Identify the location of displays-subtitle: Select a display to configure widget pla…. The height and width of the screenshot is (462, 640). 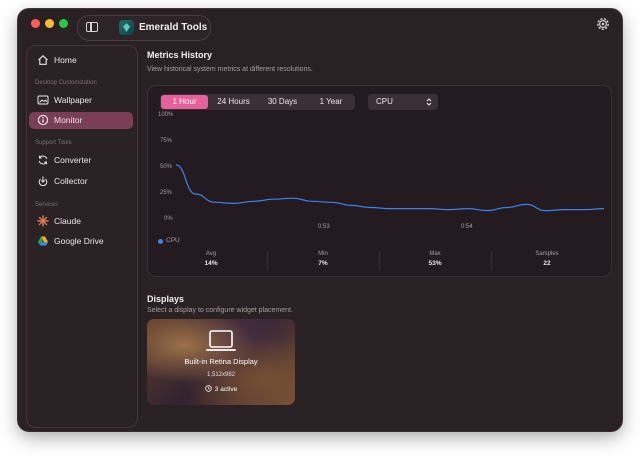
(220, 310).